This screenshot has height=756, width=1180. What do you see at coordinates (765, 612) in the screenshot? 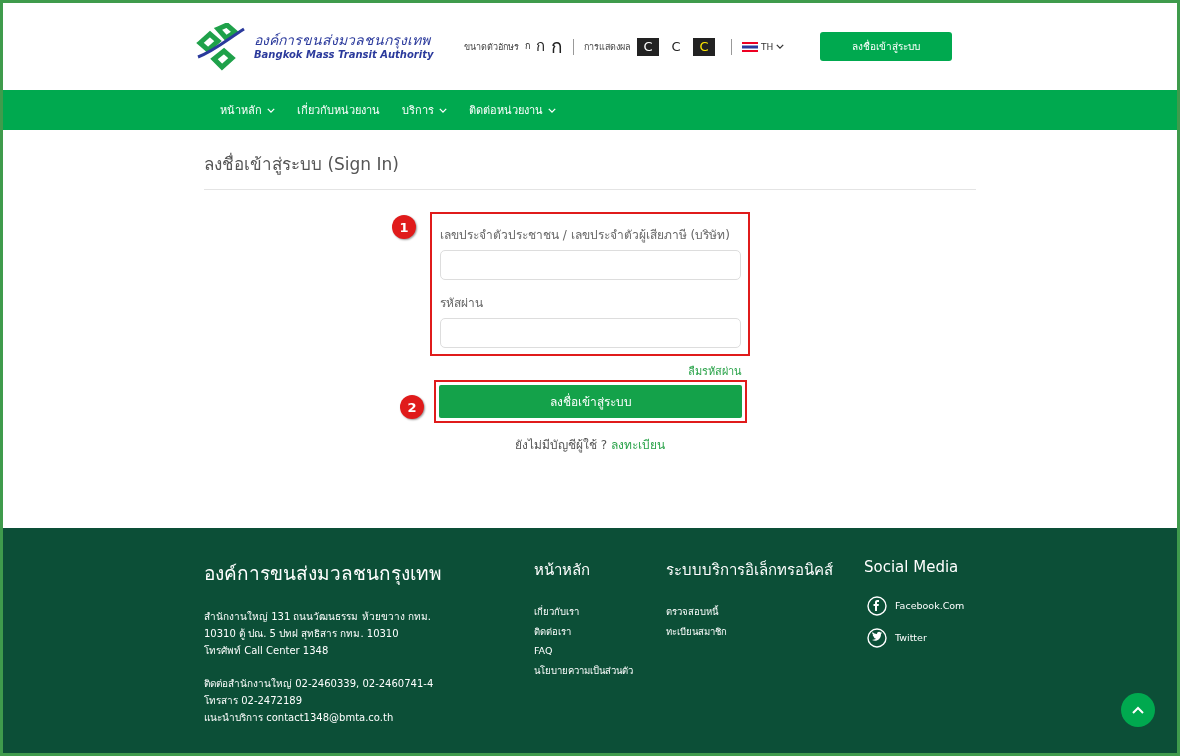
I see `footer-link: ตรวจสอบหนี้` at bounding box center [765, 612].